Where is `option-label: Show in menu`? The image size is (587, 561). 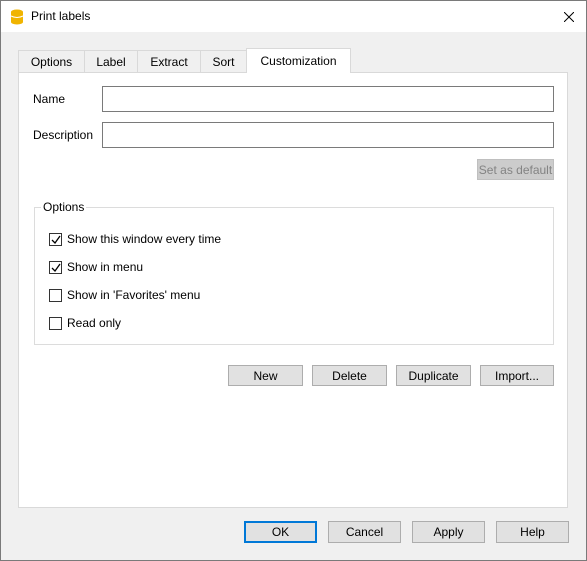 option-label: Show in menu is located at coordinates (105, 267).